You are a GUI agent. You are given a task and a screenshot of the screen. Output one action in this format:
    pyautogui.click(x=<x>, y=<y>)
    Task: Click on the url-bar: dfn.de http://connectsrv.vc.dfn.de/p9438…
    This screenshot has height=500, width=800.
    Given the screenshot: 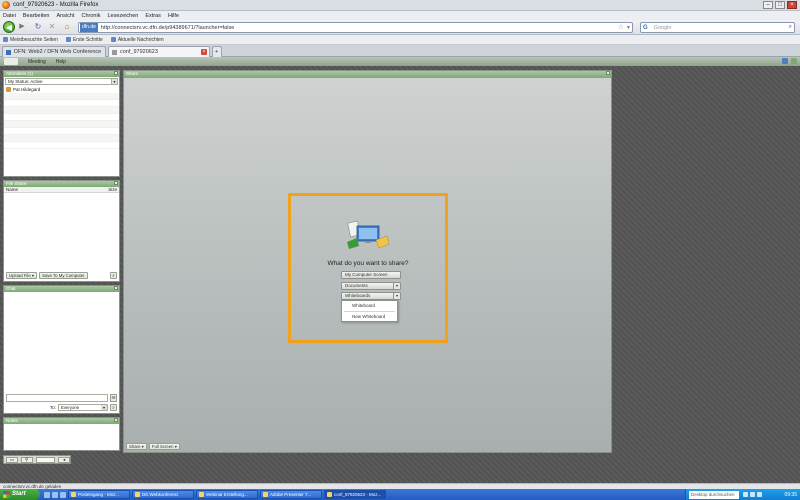 What is the action you would take?
    pyautogui.click(x=355, y=27)
    